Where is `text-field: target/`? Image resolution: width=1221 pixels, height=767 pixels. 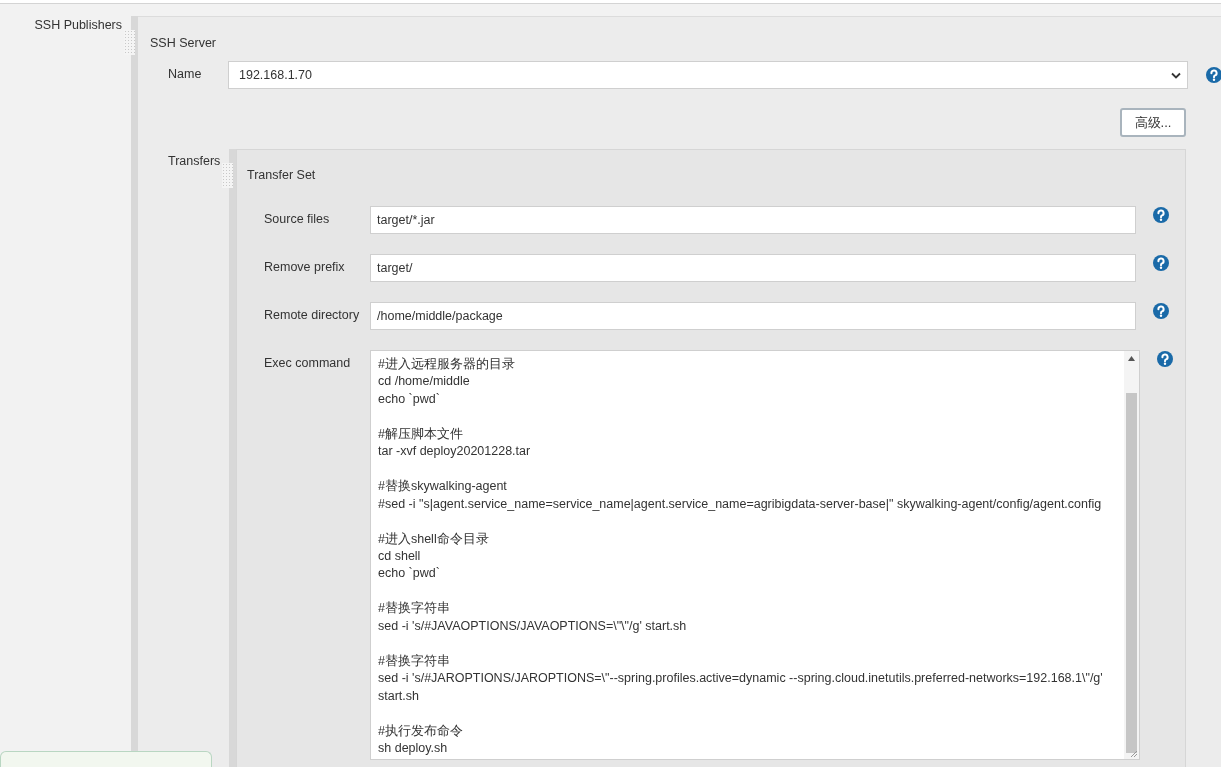
text-field: target/ is located at coordinates (753, 268).